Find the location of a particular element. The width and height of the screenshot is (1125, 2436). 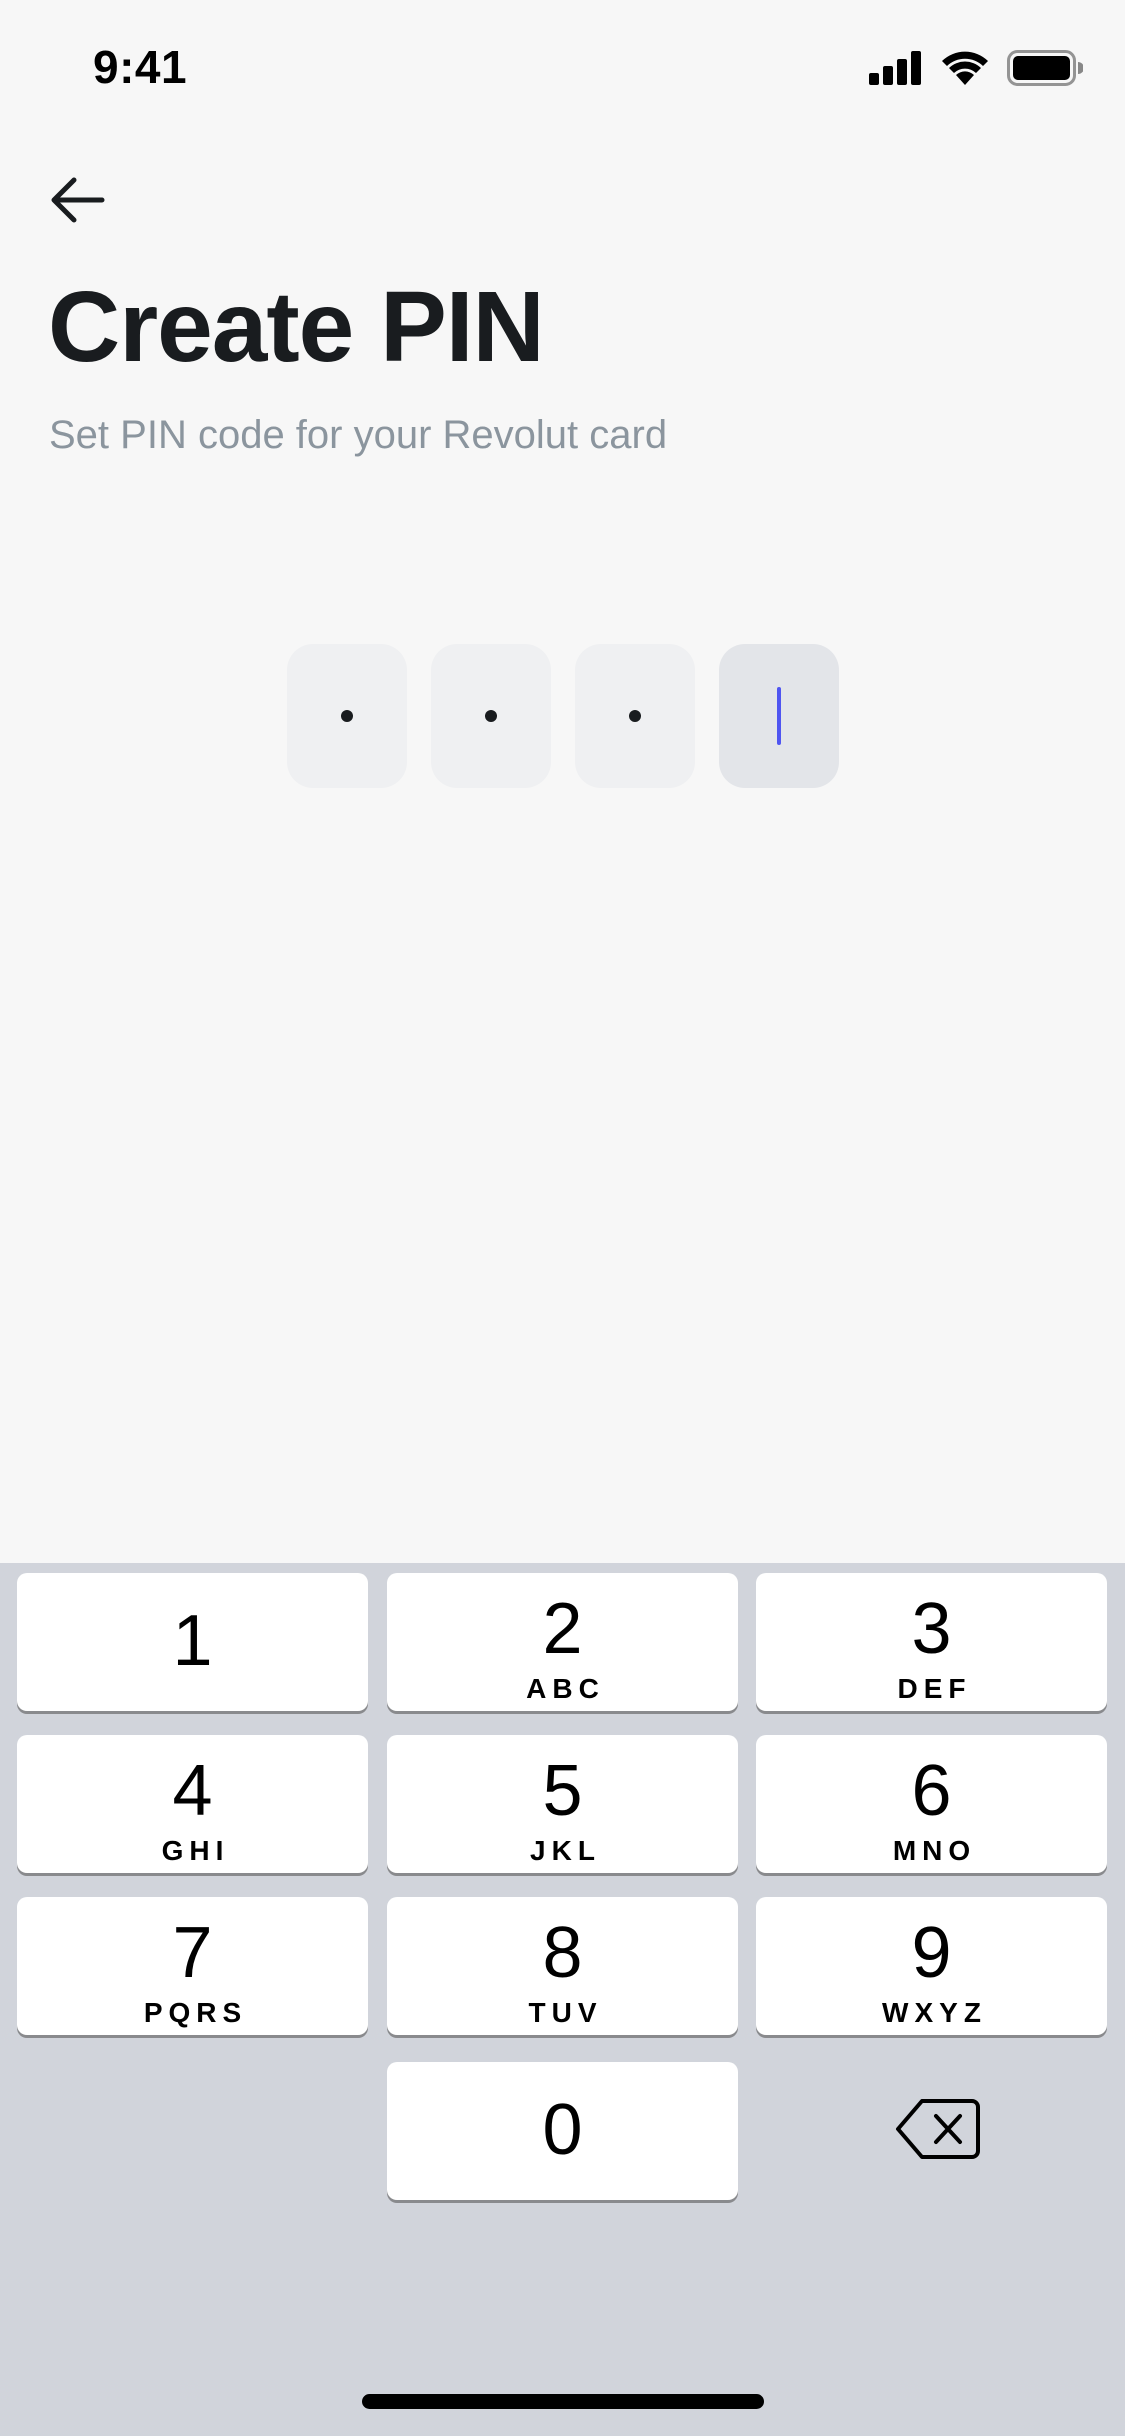

key-9: 9 WXYZ is located at coordinates (931, 1966).